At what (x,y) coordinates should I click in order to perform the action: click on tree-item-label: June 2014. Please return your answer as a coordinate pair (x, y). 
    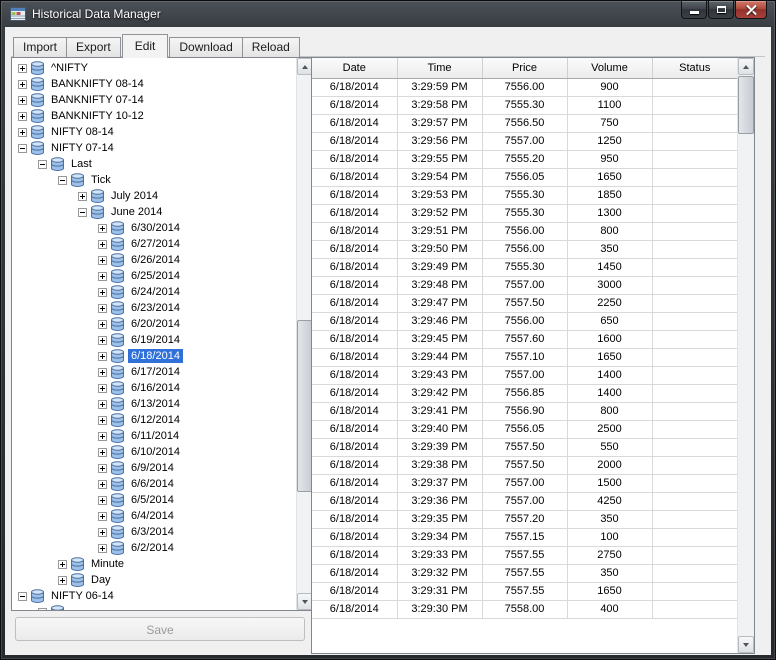
    Looking at the image, I should click on (136, 212).